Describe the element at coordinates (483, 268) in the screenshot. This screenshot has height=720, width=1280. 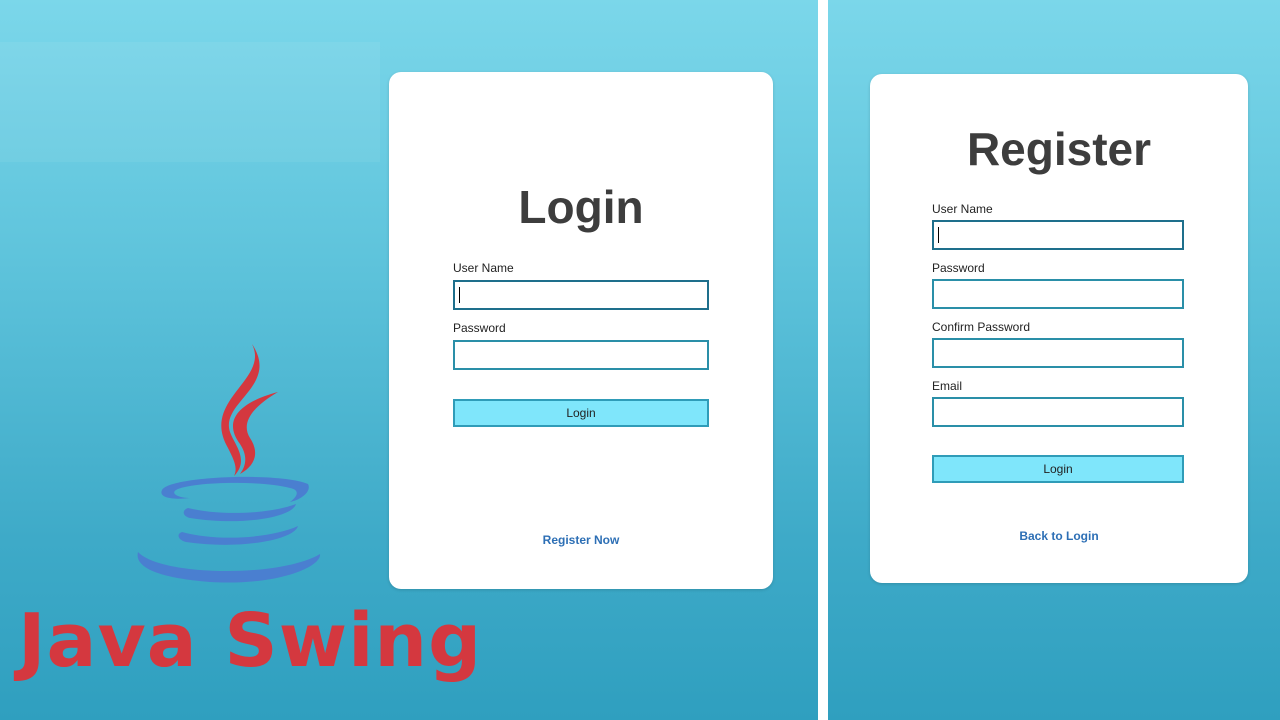
I see `login-username-label: User Name` at that location.